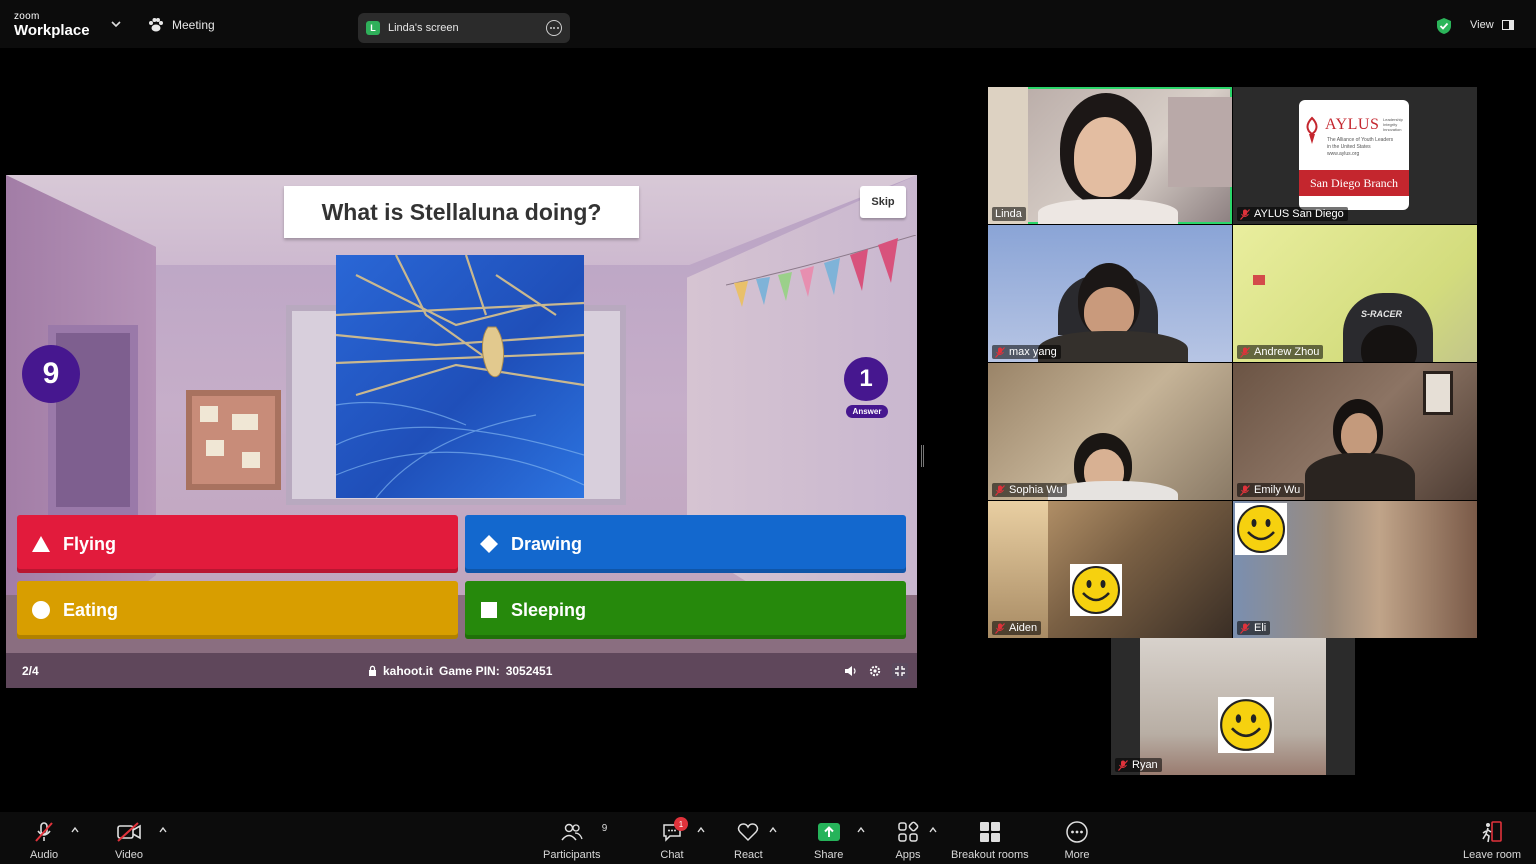 The height and width of the screenshot is (864, 1536). What do you see at coordinates (1492, 855) in the screenshot?
I see `leave-room-label: Leave room` at bounding box center [1492, 855].